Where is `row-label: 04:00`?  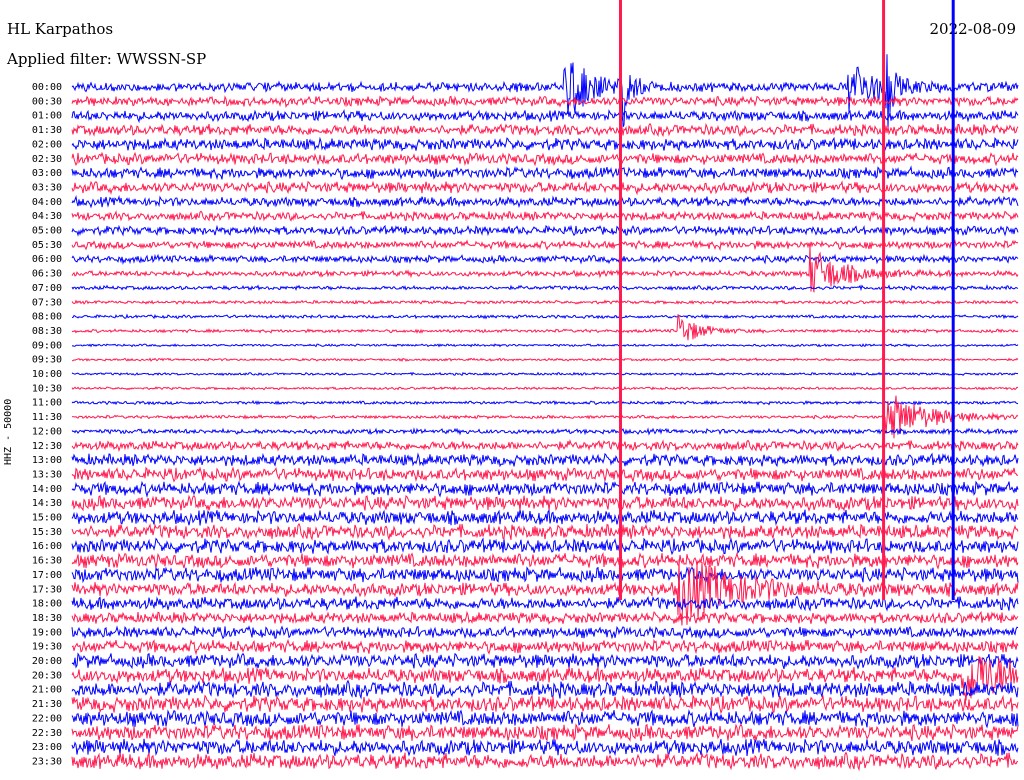
row-label: 04:00 is located at coordinates (47, 202).